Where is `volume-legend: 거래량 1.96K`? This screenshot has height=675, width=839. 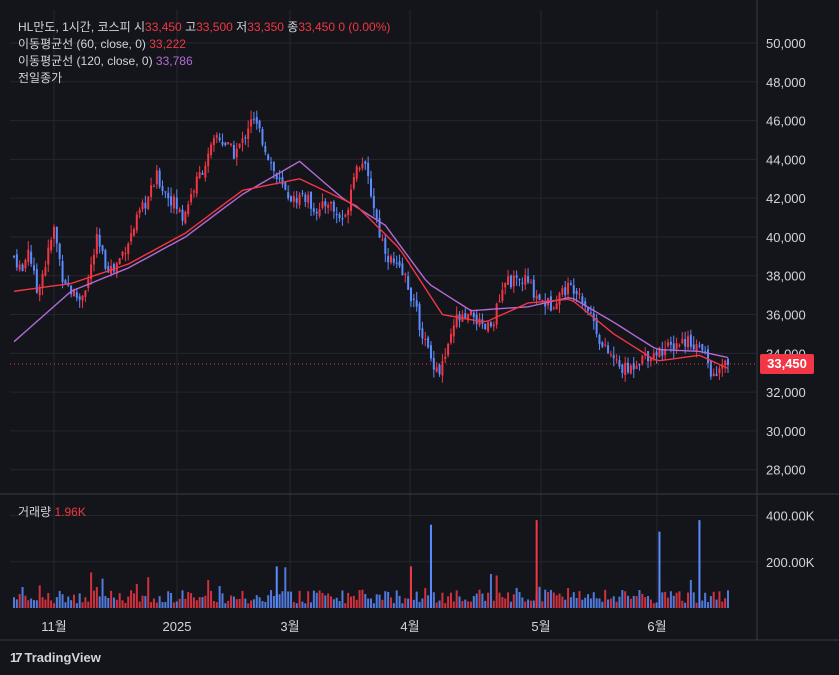 volume-legend: 거래량 1.96K is located at coordinates (52, 512).